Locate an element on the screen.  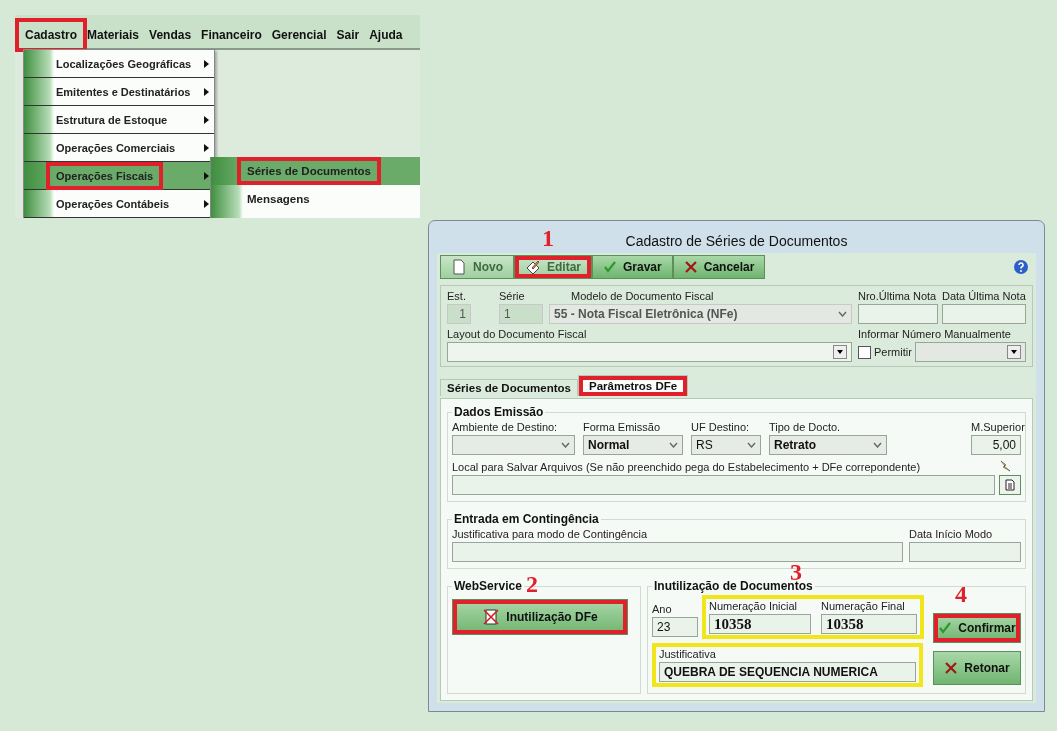
group-title: WebService is located at coordinates (488, 586).